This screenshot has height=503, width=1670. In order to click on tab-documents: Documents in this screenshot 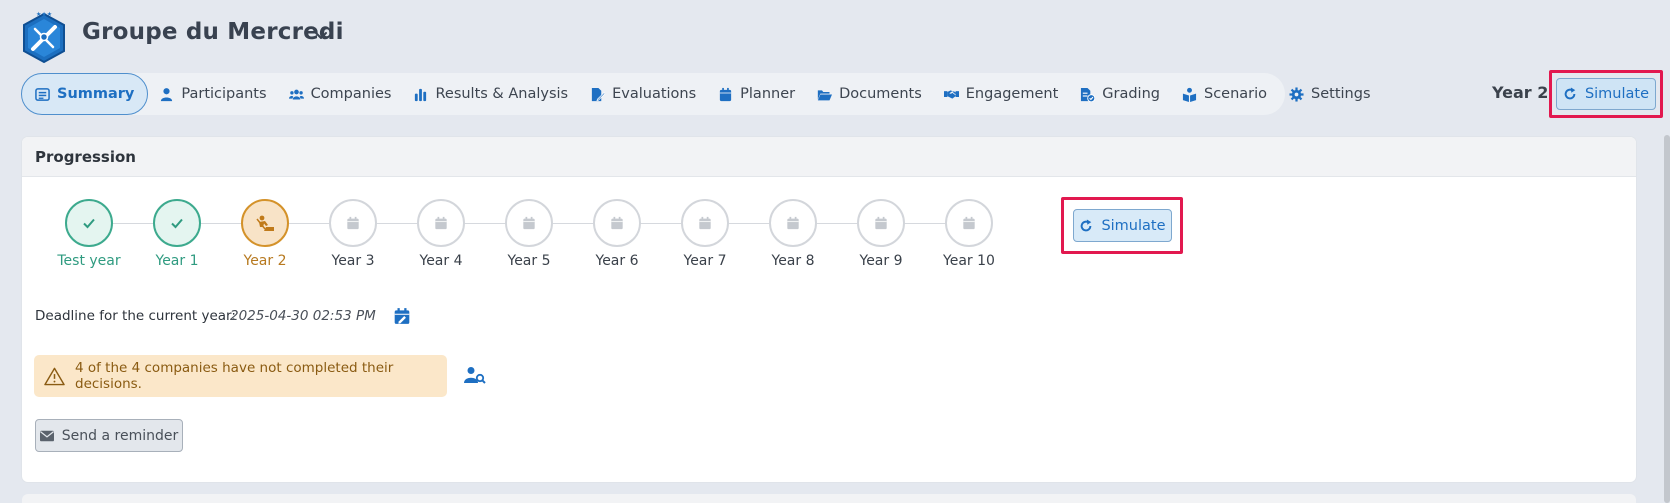, I will do `click(869, 94)`.